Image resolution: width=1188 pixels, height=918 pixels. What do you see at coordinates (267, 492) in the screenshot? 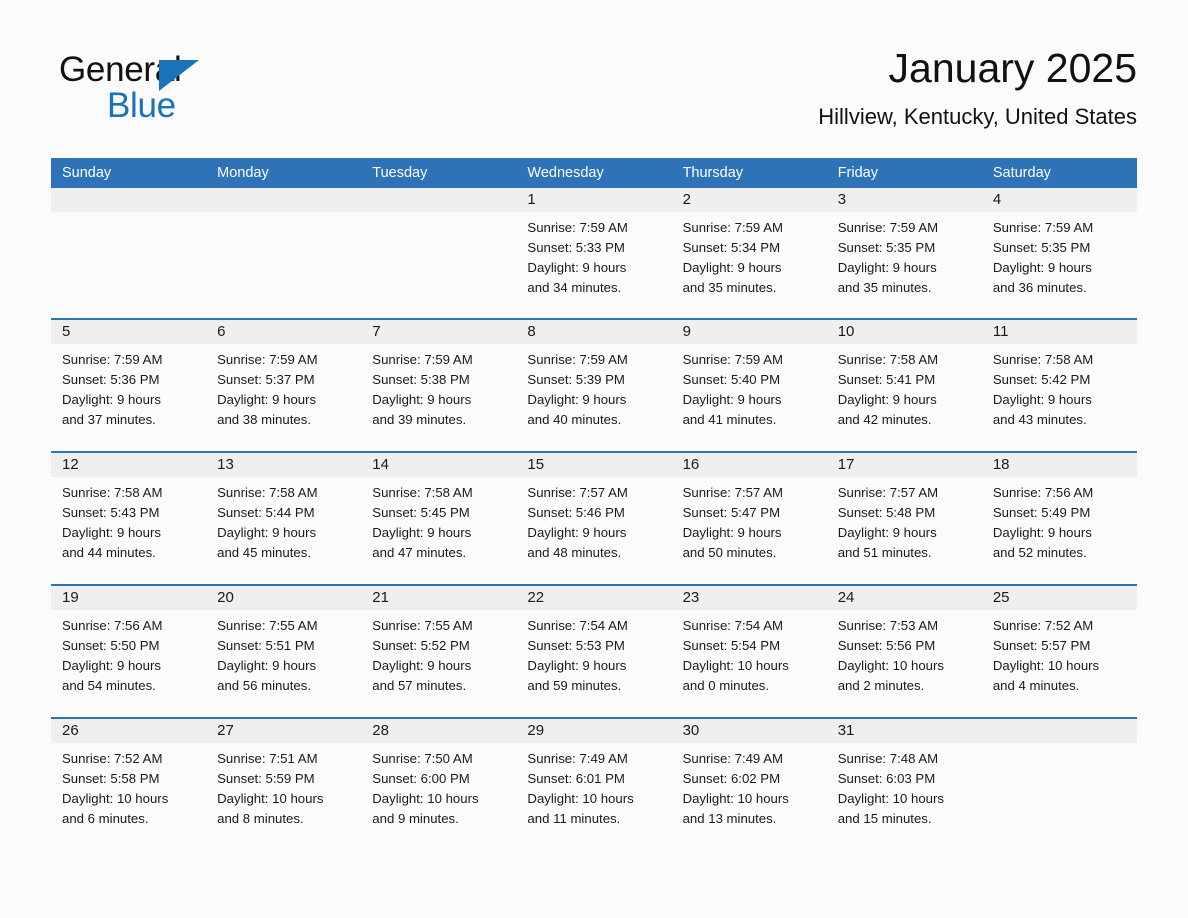
I see `sunrise-text: Sunrise: 7:58 AM` at bounding box center [267, 492].